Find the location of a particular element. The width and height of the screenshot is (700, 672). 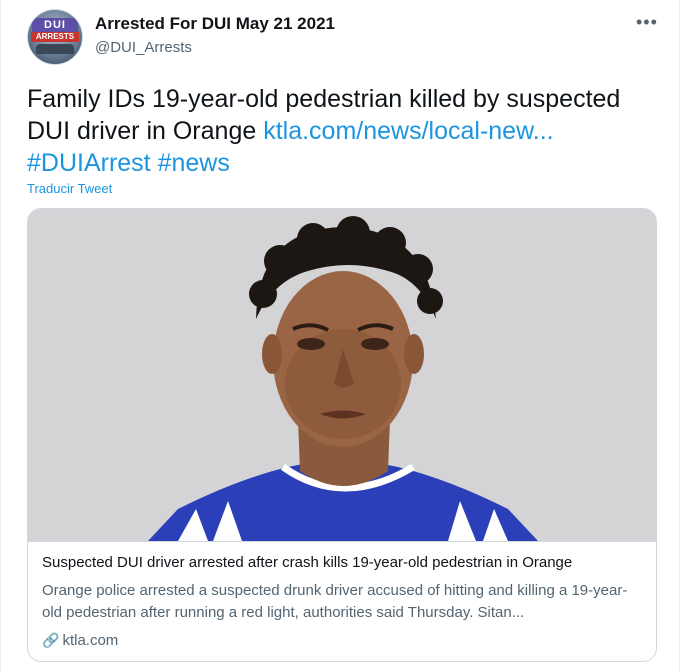

avatar-car-graphic is located at coordinates (55, 49).